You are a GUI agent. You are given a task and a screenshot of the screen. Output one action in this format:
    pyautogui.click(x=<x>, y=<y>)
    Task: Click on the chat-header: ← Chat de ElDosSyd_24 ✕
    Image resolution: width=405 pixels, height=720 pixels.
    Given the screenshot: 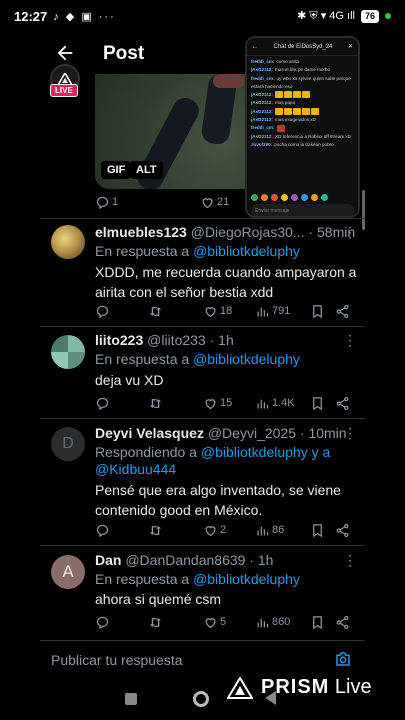 What is the action you would take?
    pyautogui.click(x=302, y=47)
    